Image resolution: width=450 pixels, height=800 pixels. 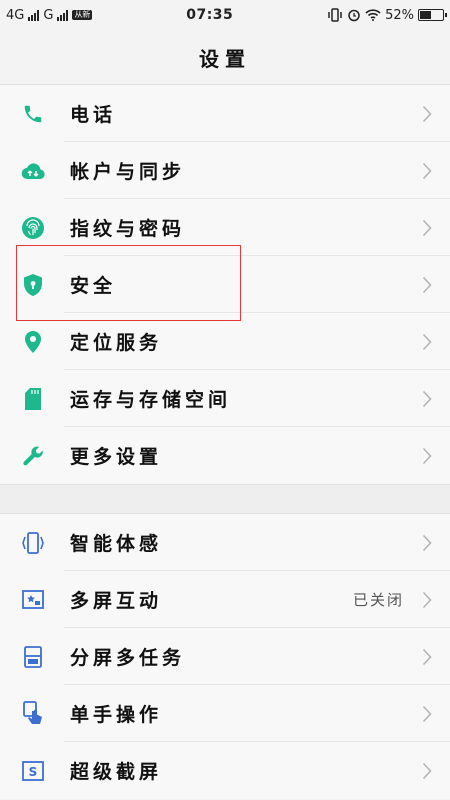 I want to click on settings-row: 智能体感, so click(x=225, y=542).